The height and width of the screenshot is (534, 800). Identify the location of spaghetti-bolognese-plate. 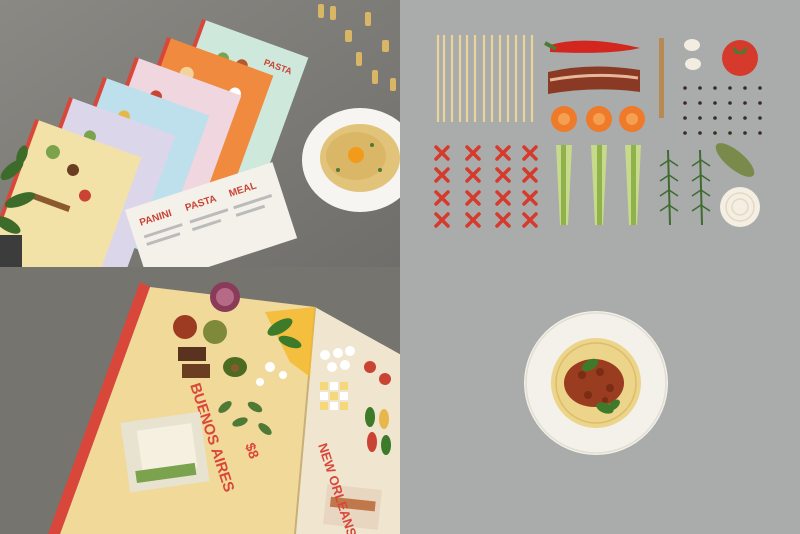
(596, 383).